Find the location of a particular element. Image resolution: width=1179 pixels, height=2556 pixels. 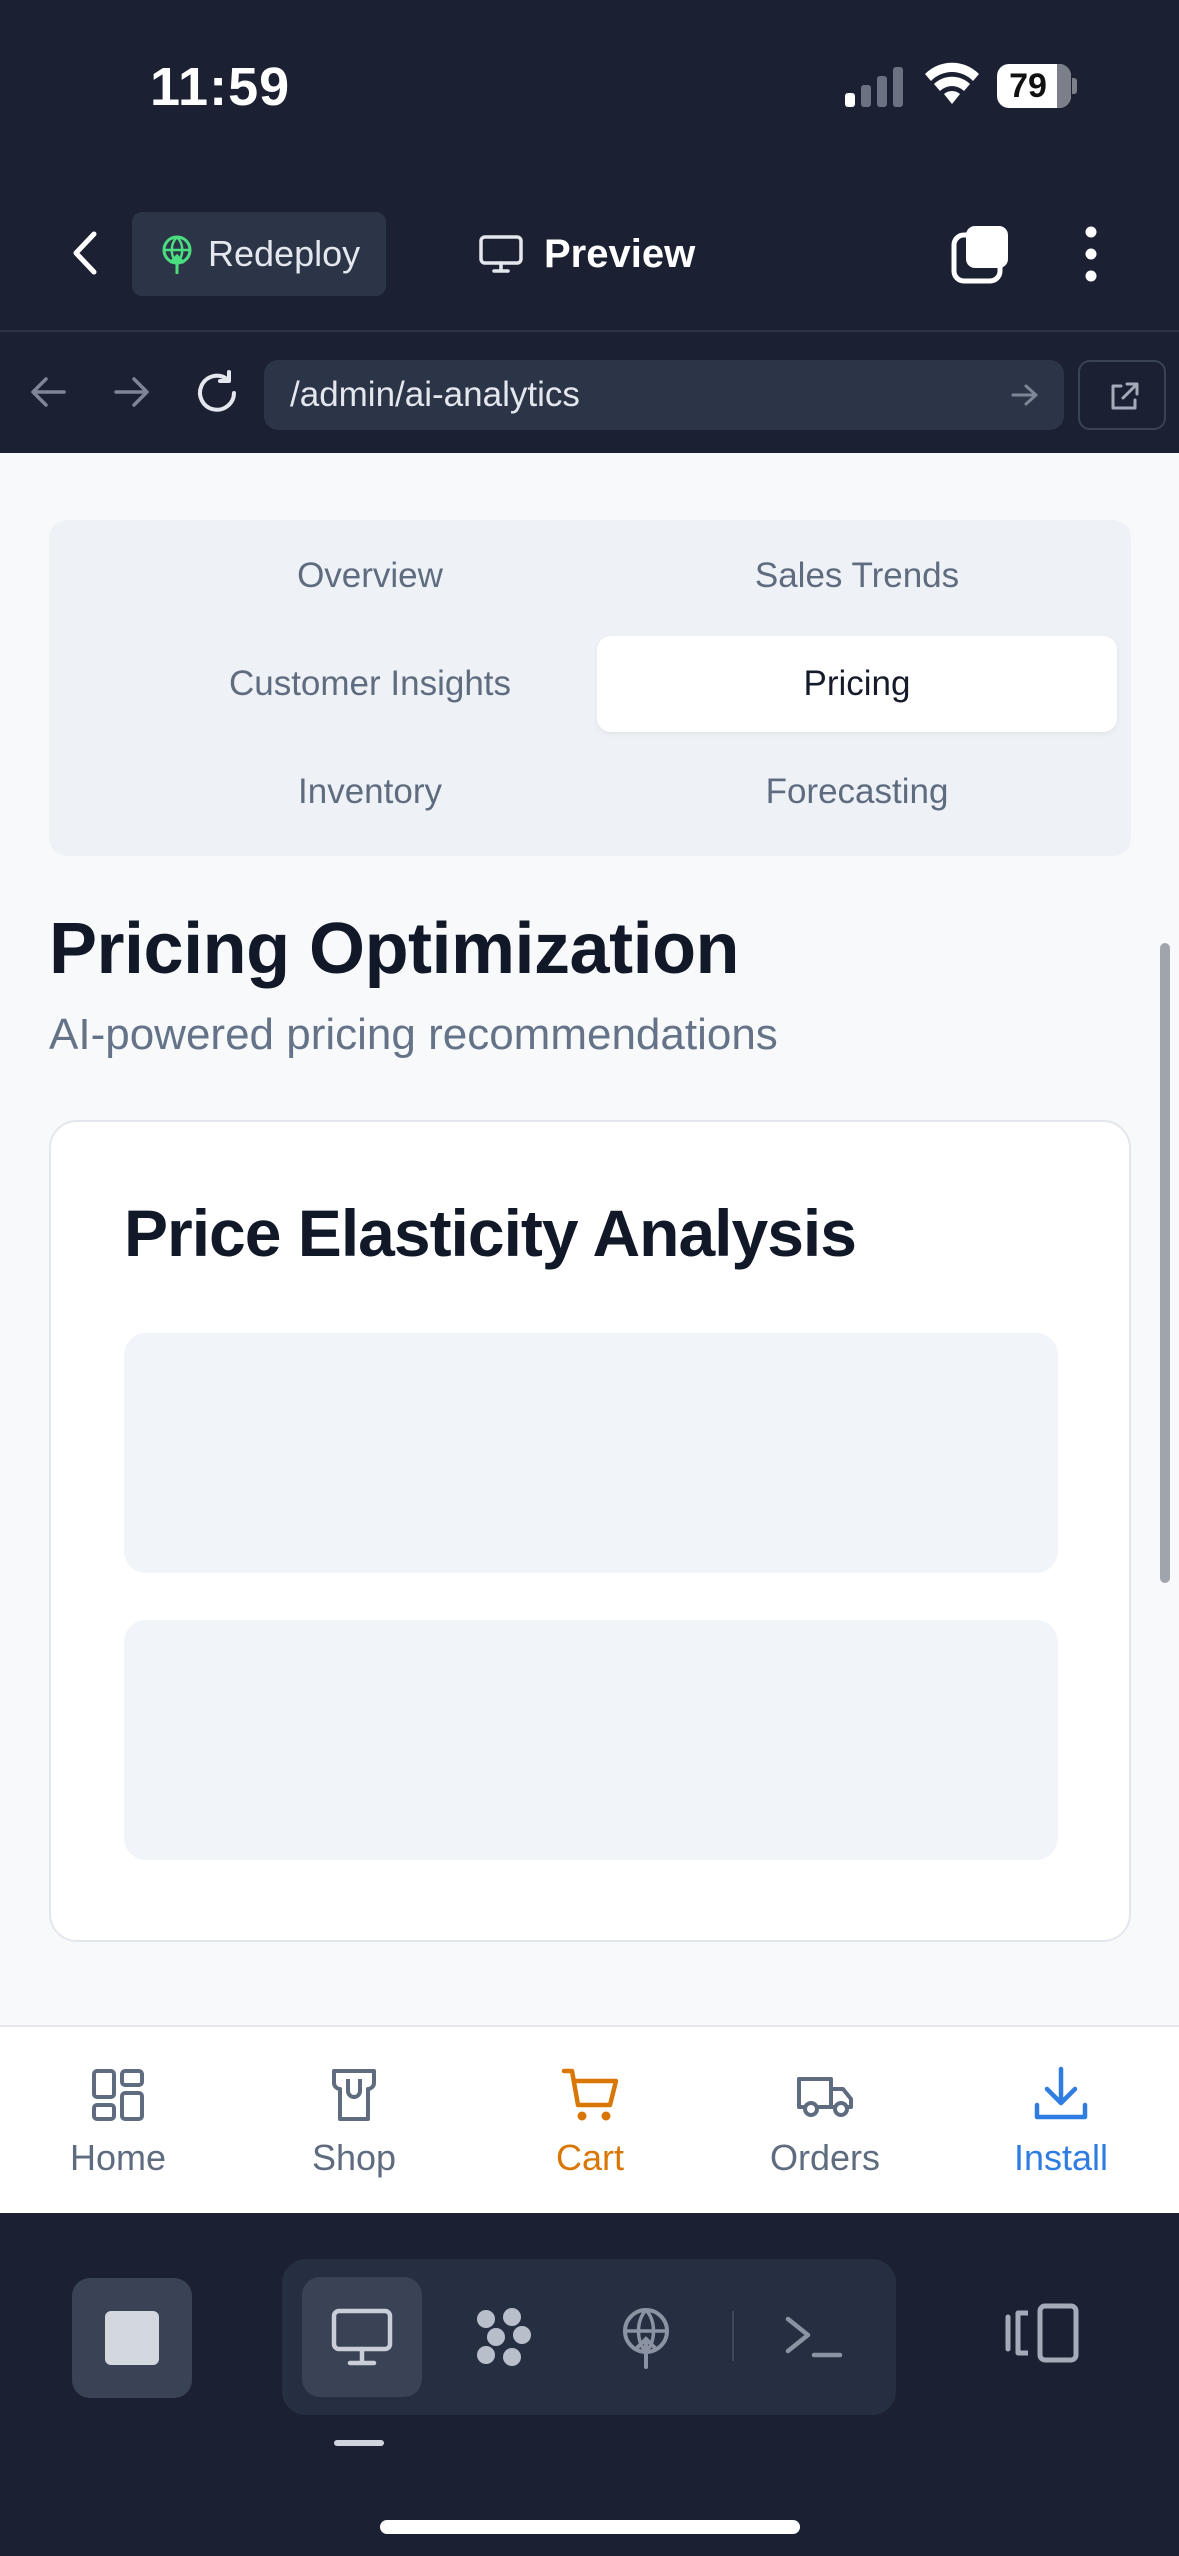

preview-label: Preview is located at coordinates (620, 254).